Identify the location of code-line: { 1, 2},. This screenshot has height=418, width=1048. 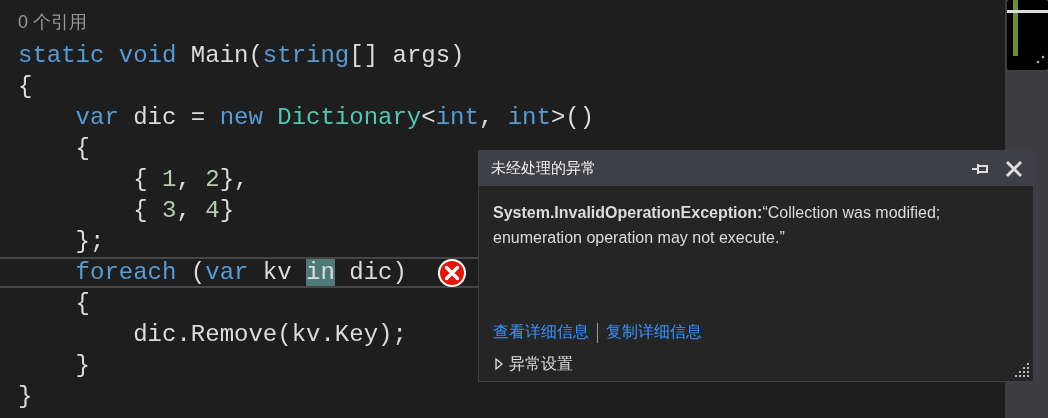
(191, 179).